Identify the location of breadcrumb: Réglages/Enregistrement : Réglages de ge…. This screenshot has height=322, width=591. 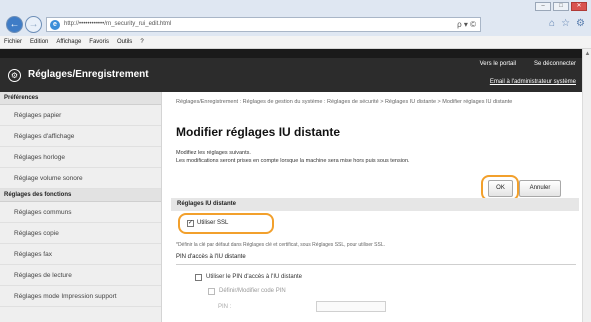
(344, 102).